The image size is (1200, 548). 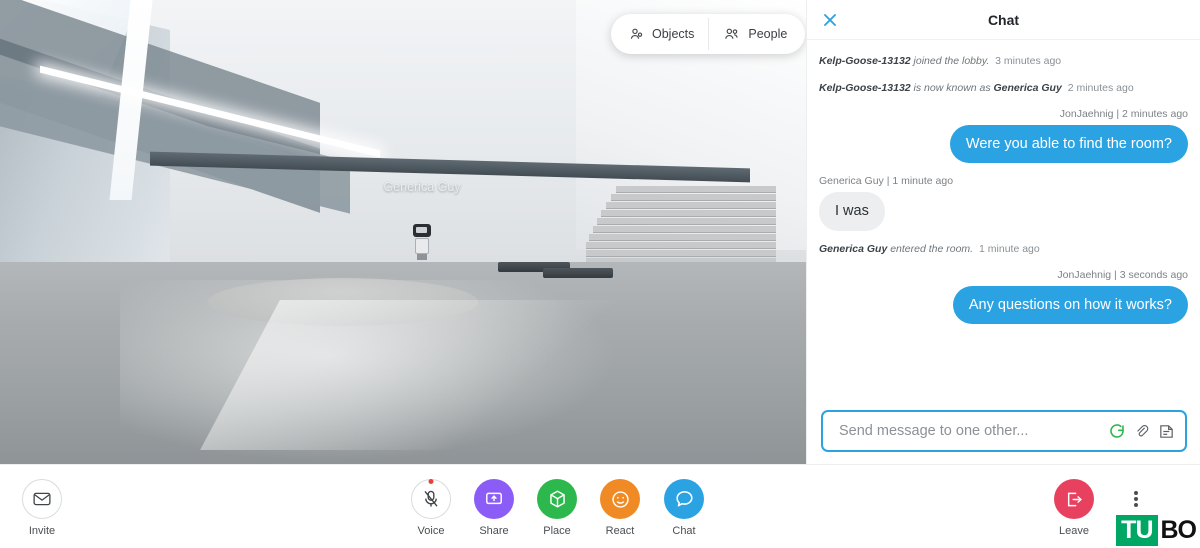 What do you see at coordinates (42, 499) in the screenshot?
I see `envelope-icon` at bounding box center [42, 499].